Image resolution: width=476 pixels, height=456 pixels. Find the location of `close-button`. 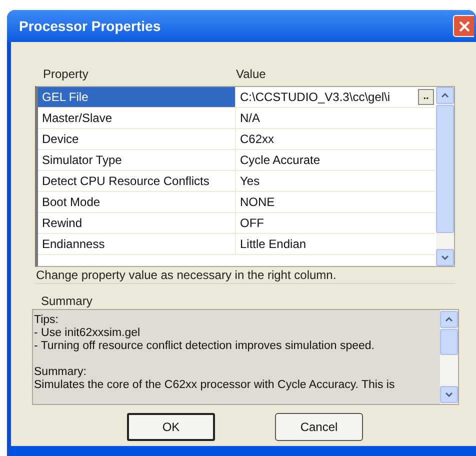

close-button is located at coordinates (463, 26).